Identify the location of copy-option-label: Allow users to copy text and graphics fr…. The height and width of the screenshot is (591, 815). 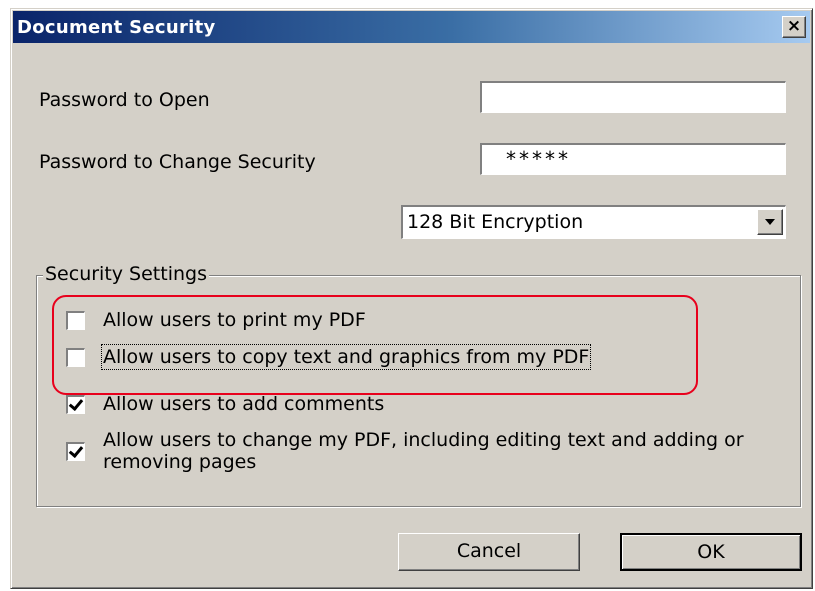
(346, 357).